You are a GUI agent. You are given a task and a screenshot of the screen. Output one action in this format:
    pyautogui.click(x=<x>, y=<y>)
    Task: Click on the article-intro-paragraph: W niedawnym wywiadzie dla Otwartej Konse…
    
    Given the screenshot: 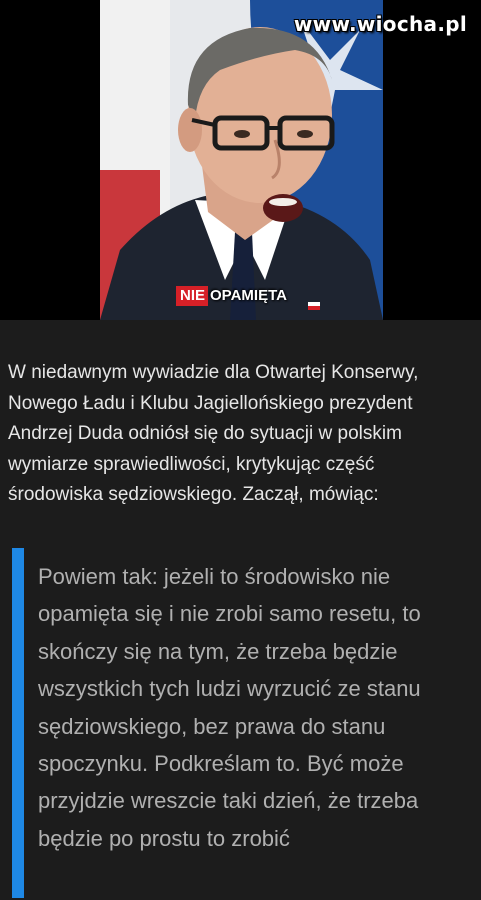 What is the action you would take?
    pyautogui.click(x=213, y=433)
    